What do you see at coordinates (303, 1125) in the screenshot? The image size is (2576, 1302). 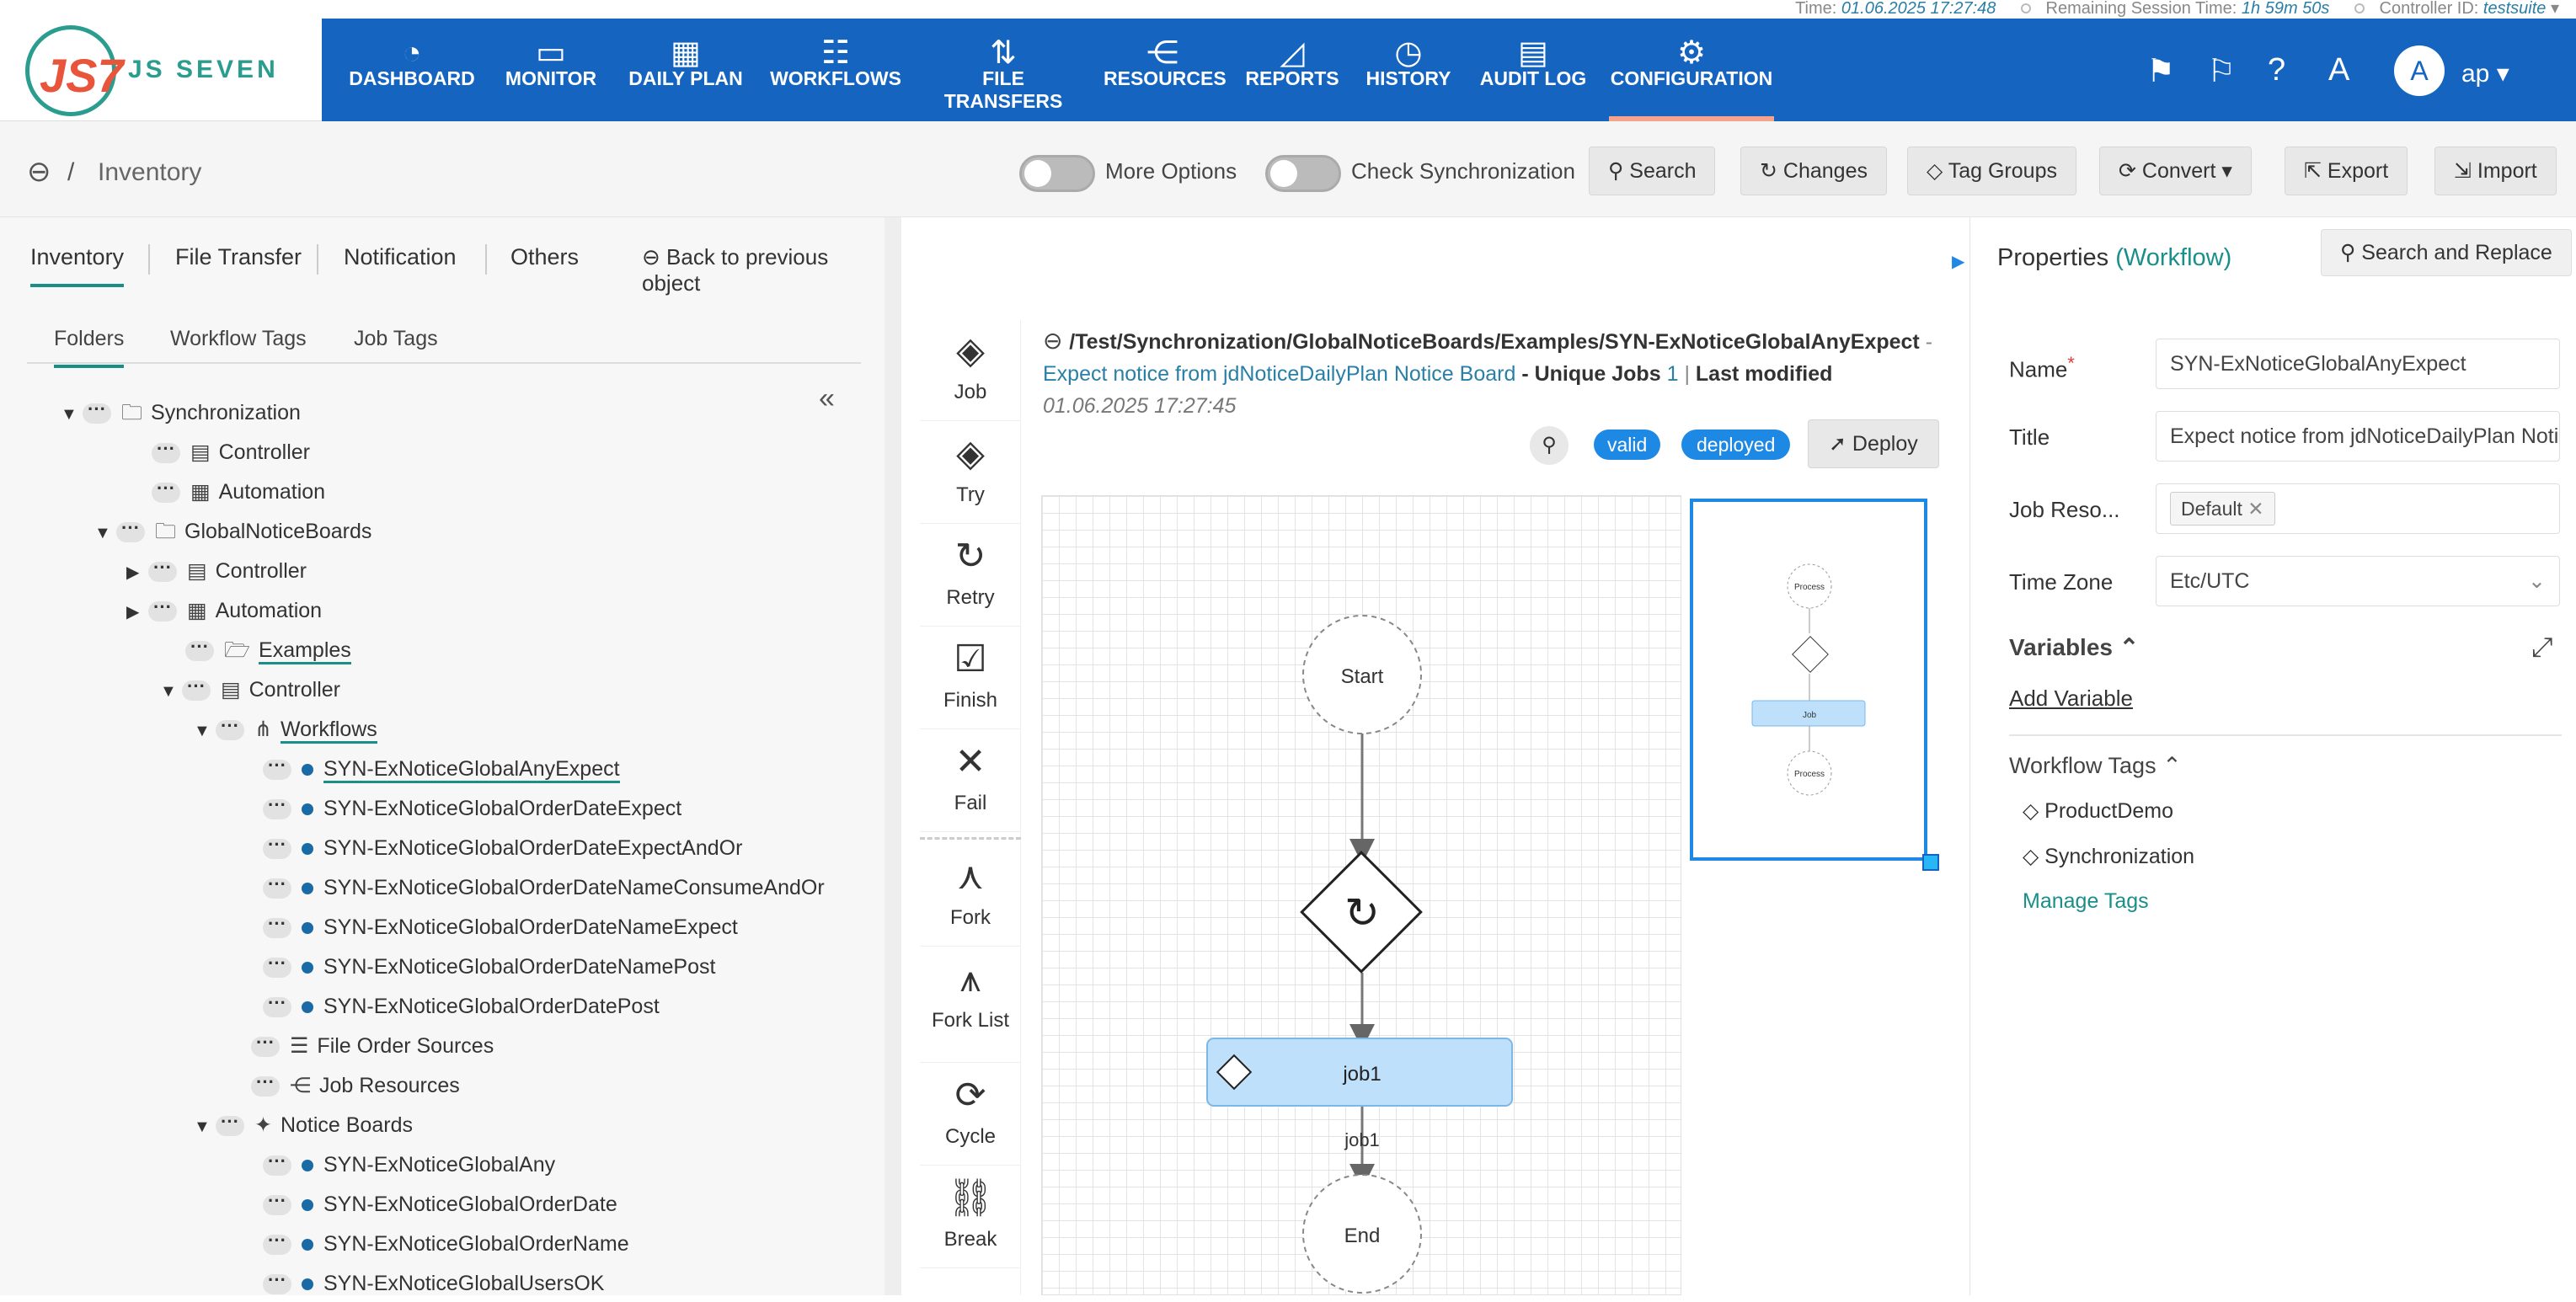 I see `tree-item: ▼ ··· ✦ Notice Boards` at bounding box center [303, 1125].